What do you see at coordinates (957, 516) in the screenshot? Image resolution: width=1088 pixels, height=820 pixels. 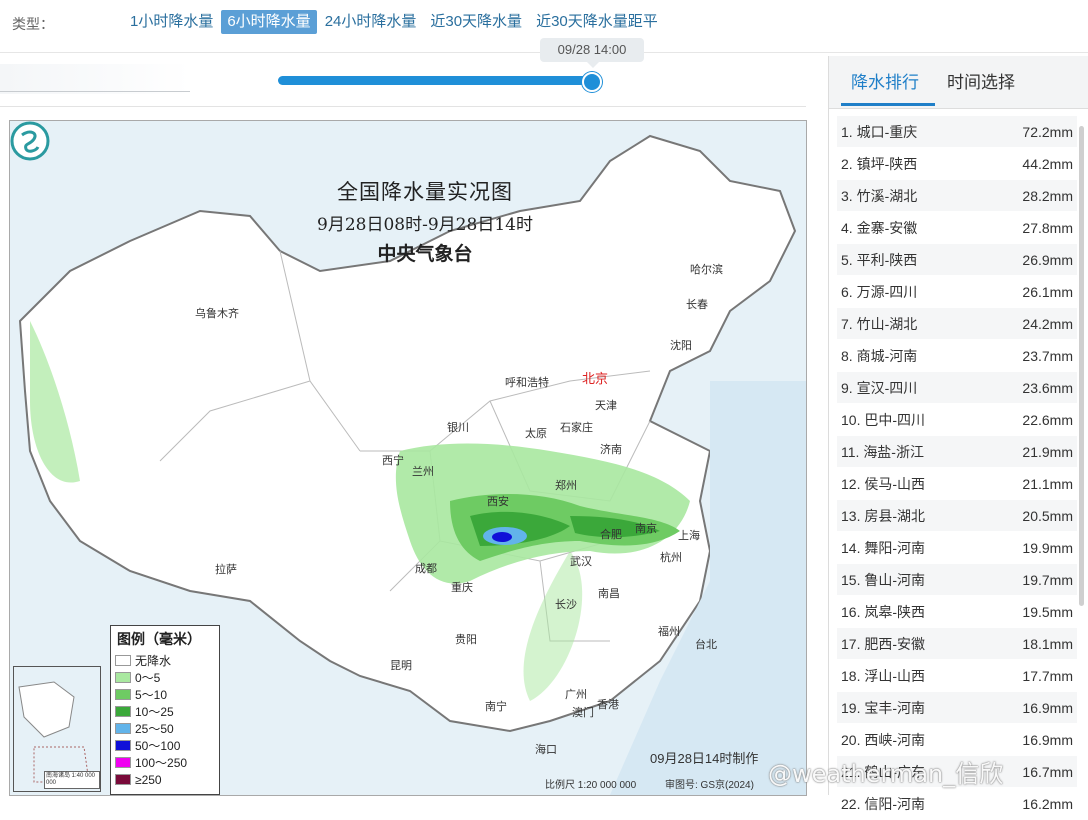 I see `ranking-row: 13. 房县-湖北 20.5mm` at bounding box center [957, 516].